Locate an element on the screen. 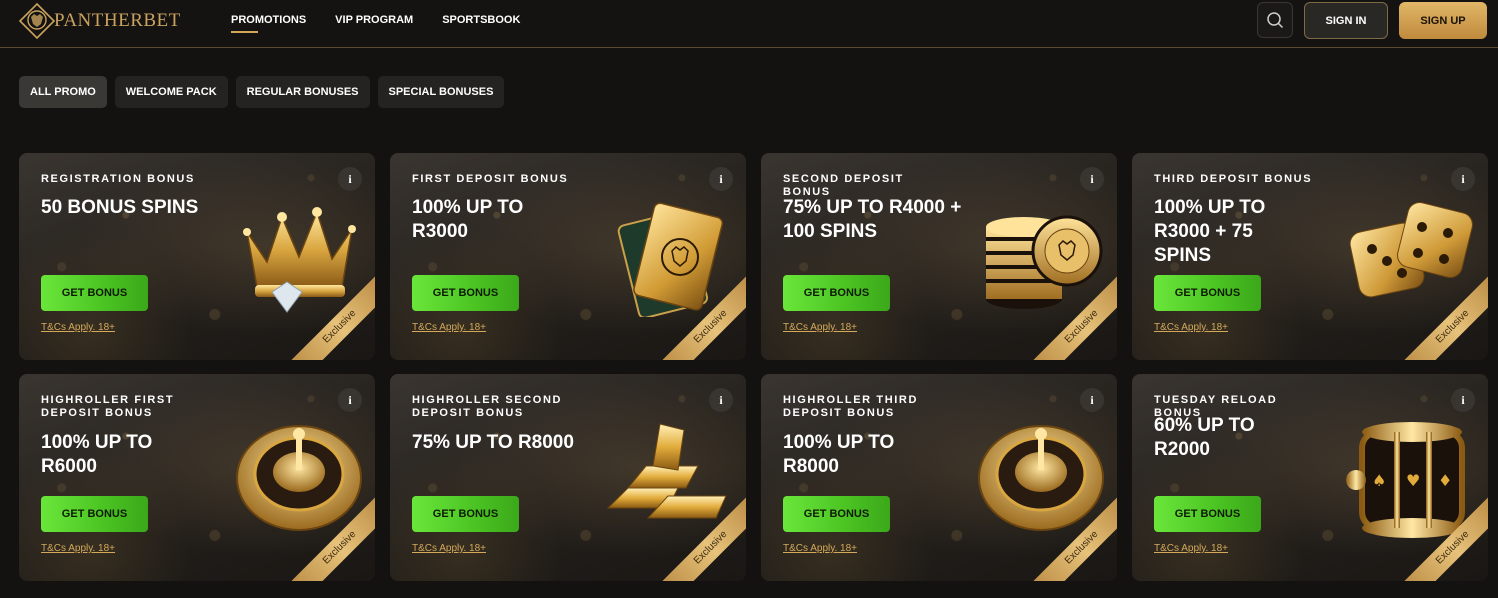 This screenshot has height=598, width=1498. gold-bars-icon is located at coordinates (666, 471).